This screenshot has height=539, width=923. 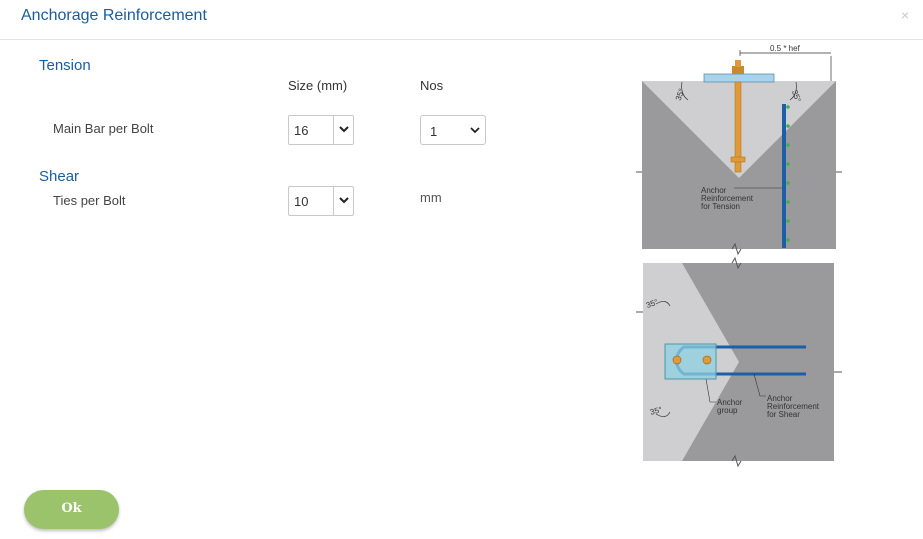 What do you see at coordinates (301, 201) in the screenshot?
I see `ties-size-value: 10` at bounding box center [301, 201].